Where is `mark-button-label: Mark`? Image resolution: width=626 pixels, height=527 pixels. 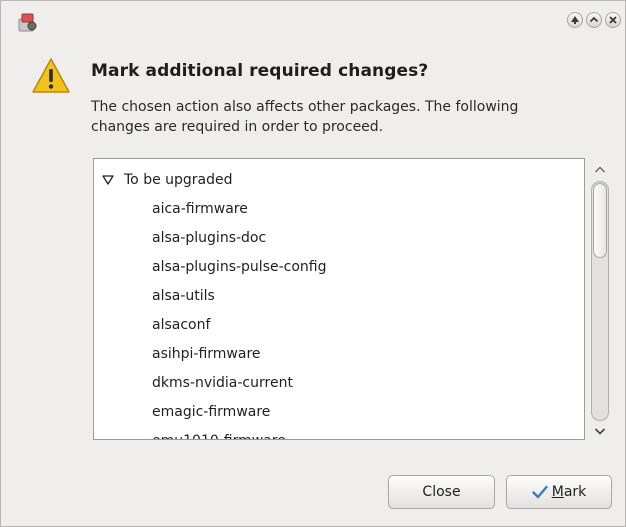 mark-button-label: Mark is located at coordinates (569, 492).